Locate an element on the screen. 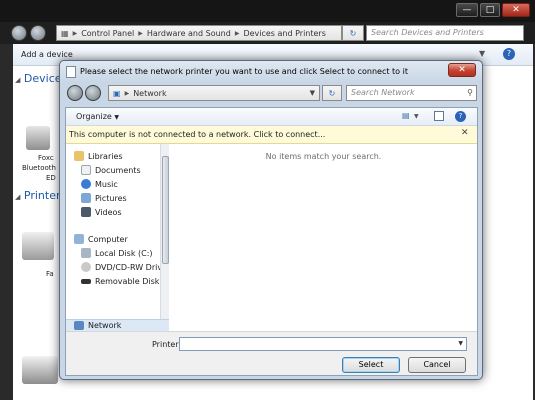  select-button: Select is located at coordinates (371, 365).